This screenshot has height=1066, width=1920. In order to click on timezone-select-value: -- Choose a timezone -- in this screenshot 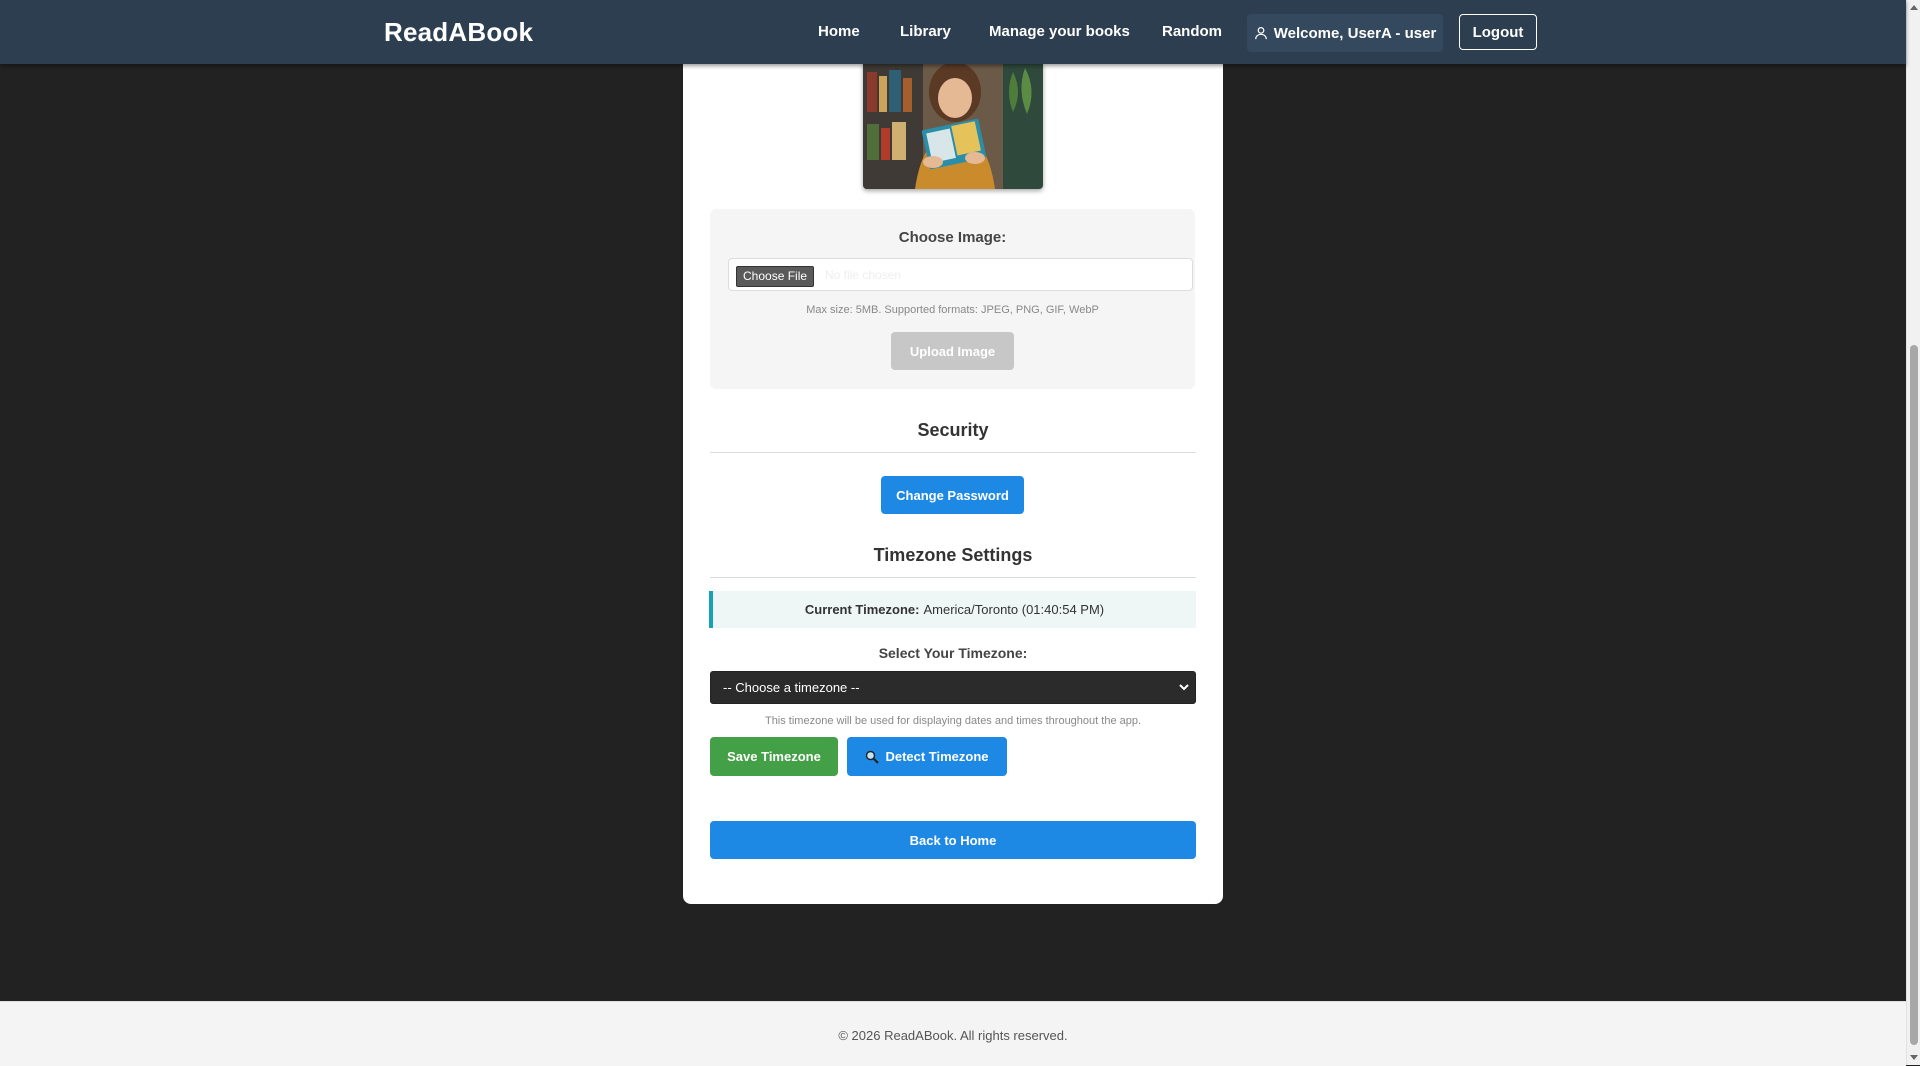, I will do `click(791, 687)`.